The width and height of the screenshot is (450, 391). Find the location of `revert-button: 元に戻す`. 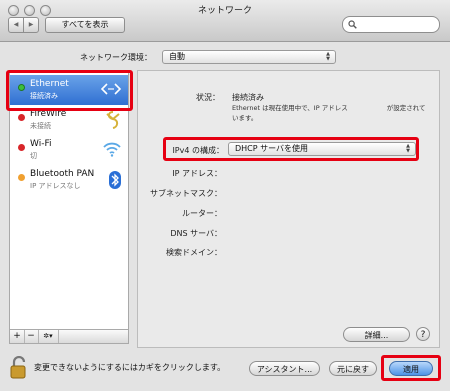

revert-button: 元に戻す is located at coordinates (353, 368).